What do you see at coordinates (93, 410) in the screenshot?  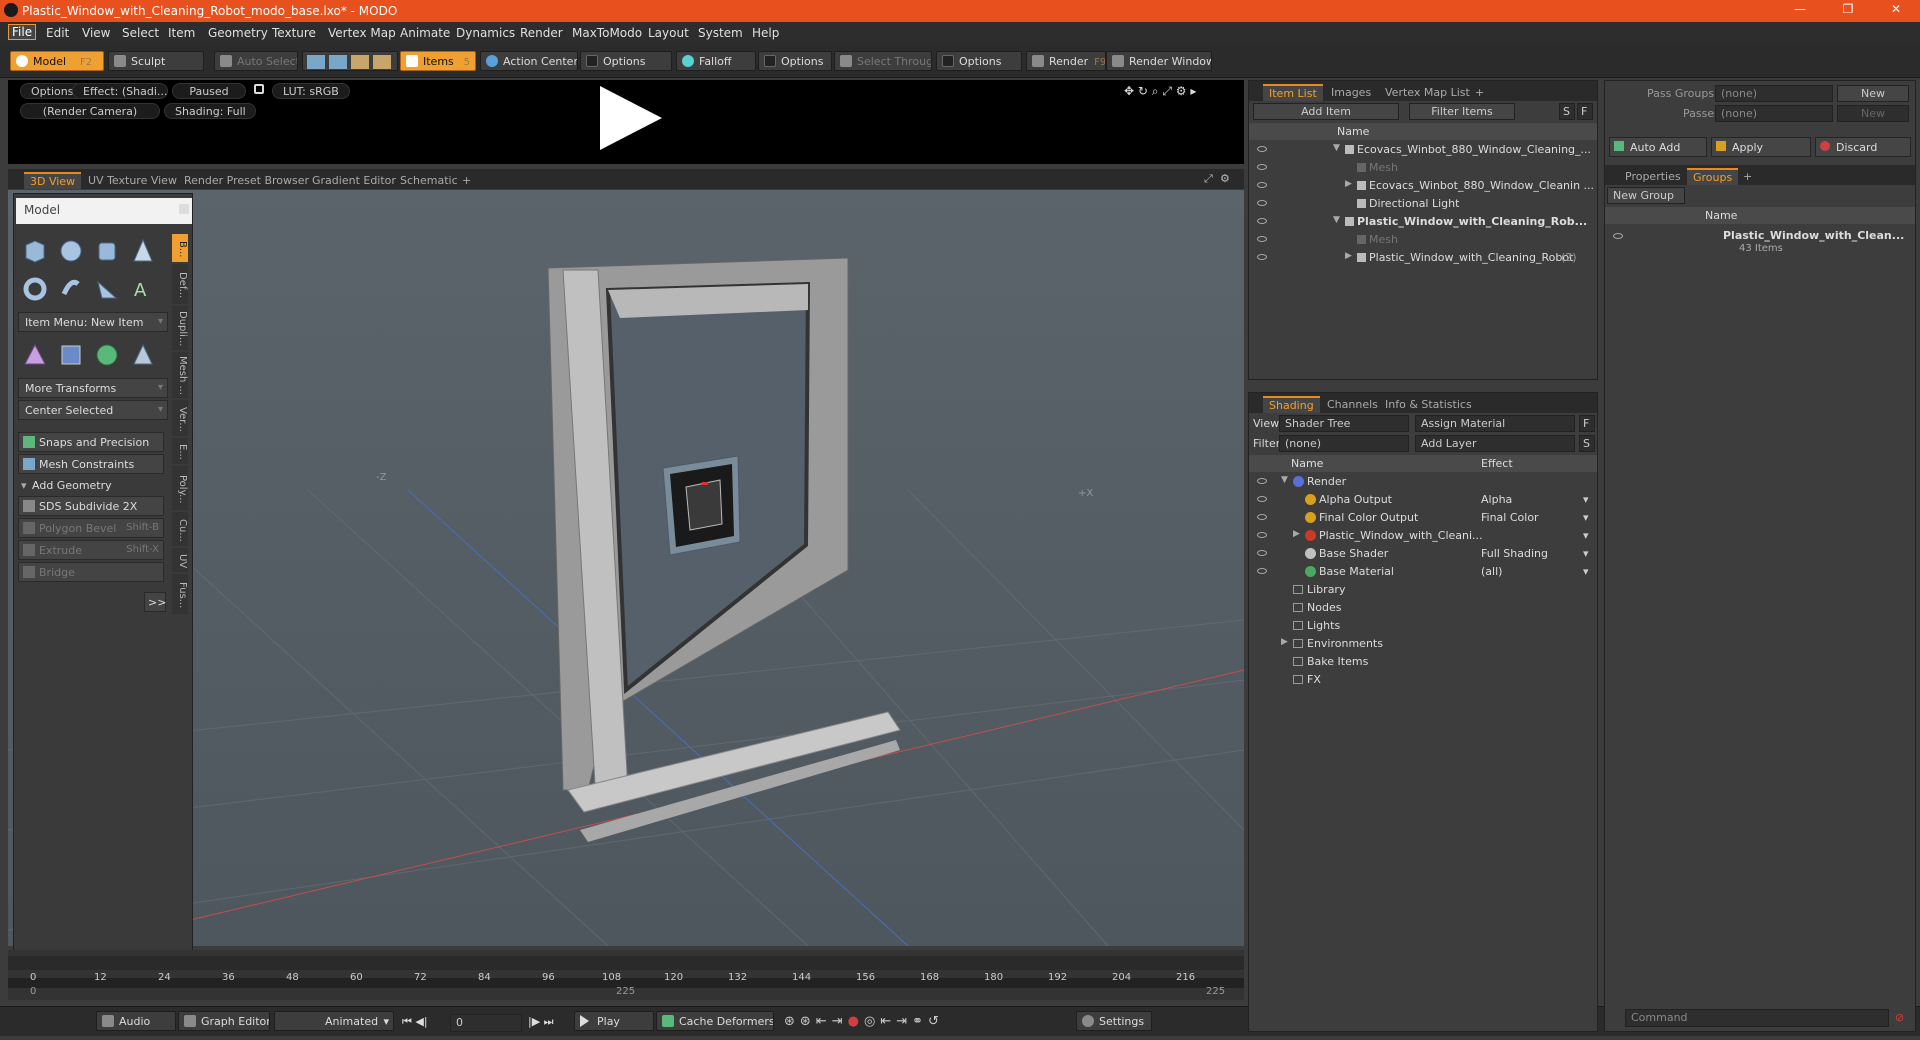 I see `center-selected-dropdown: Center Selected ▾` at bounding box center [93, 410].